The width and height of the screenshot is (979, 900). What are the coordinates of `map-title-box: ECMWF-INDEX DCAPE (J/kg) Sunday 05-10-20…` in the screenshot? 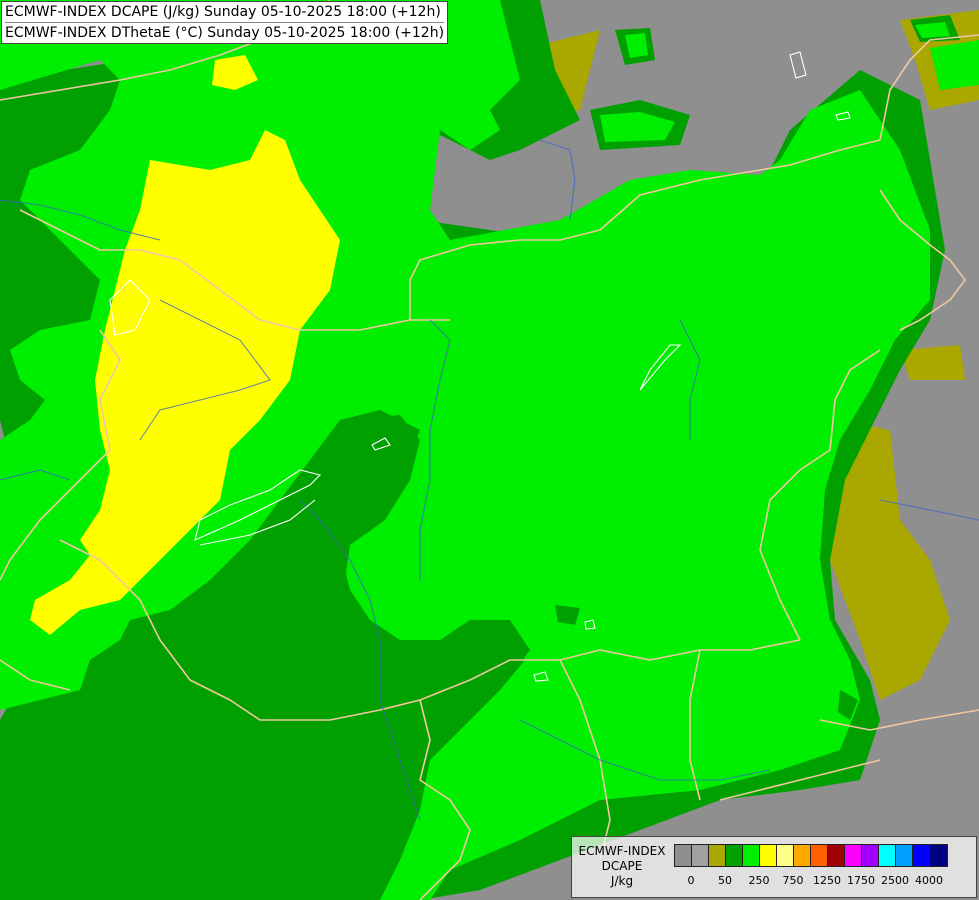 It's located at (225, 22).